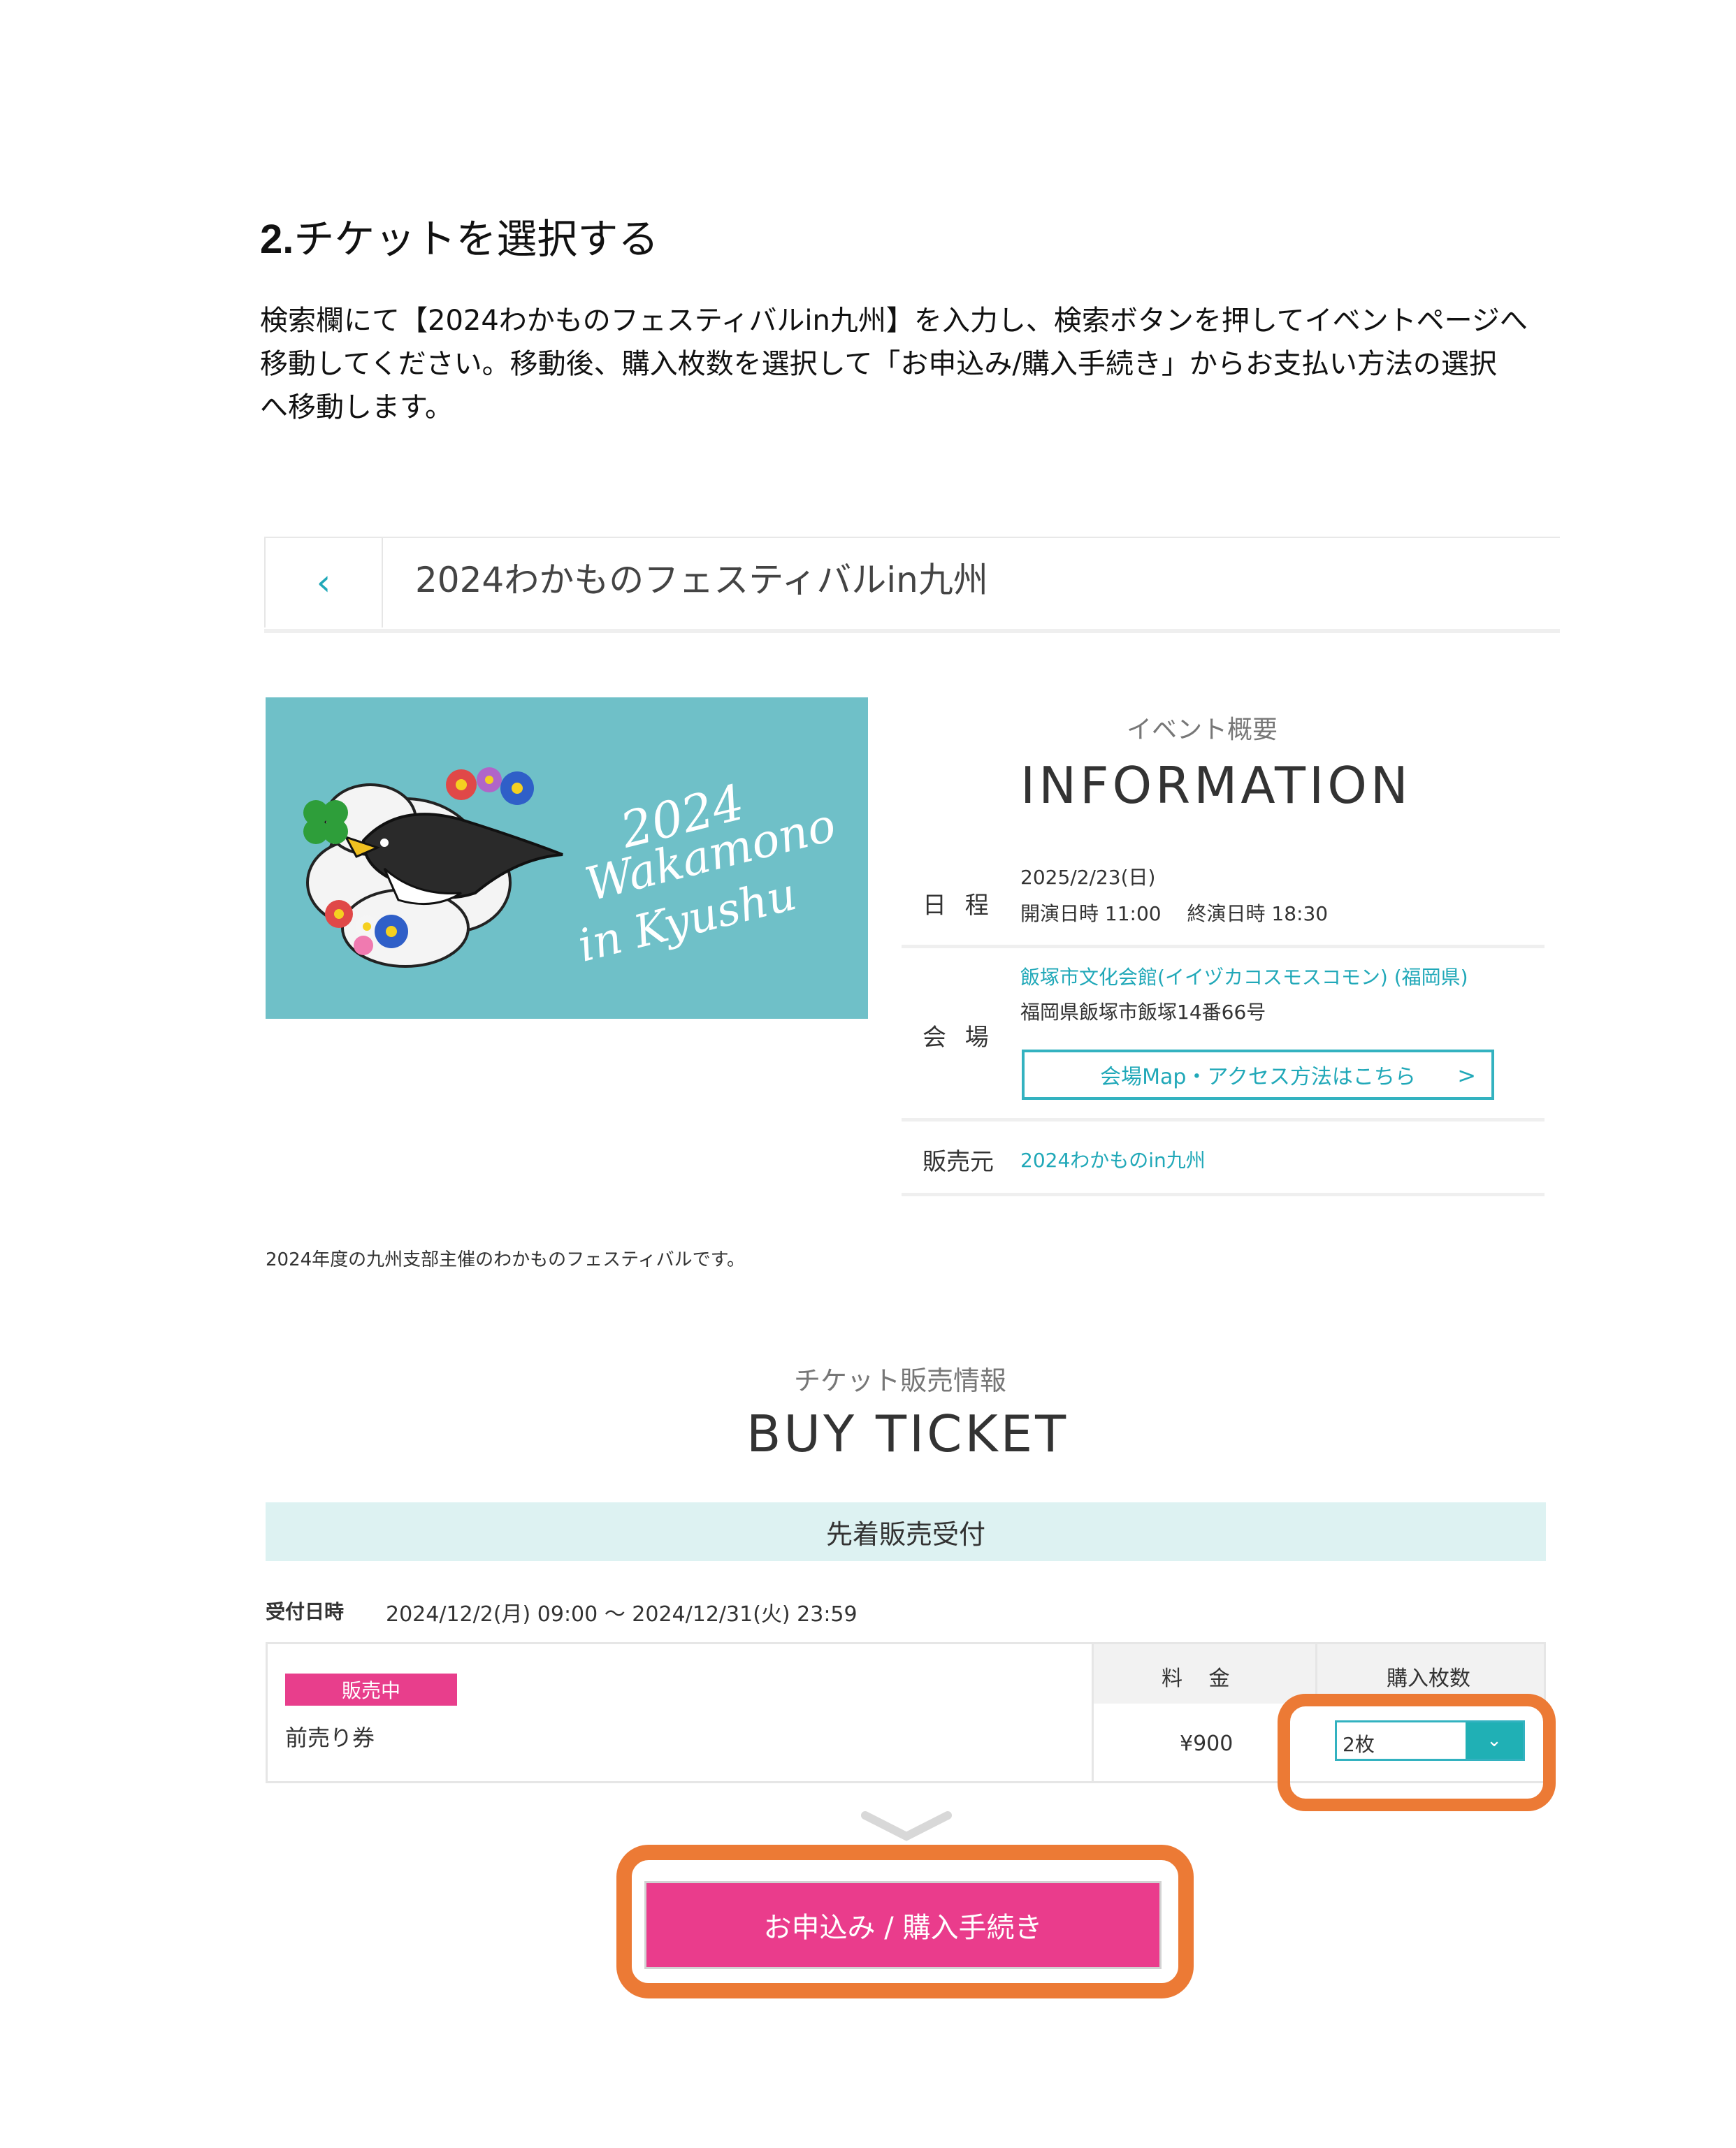  What do you see at coordinates (1093, 1712) in the screenshot?
I see `column-divider` at bounding box center [1093, 1712].